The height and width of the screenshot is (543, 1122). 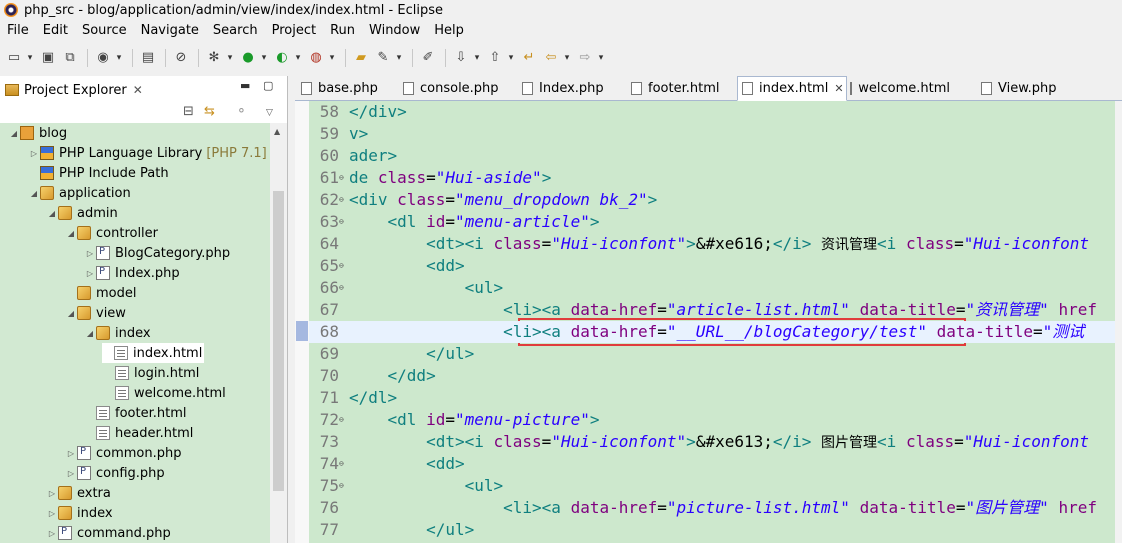 What do you see at coordinates (55, 30) in the screenshot?
I see `menu-edit: Edit` at bounding box center [55, 30].